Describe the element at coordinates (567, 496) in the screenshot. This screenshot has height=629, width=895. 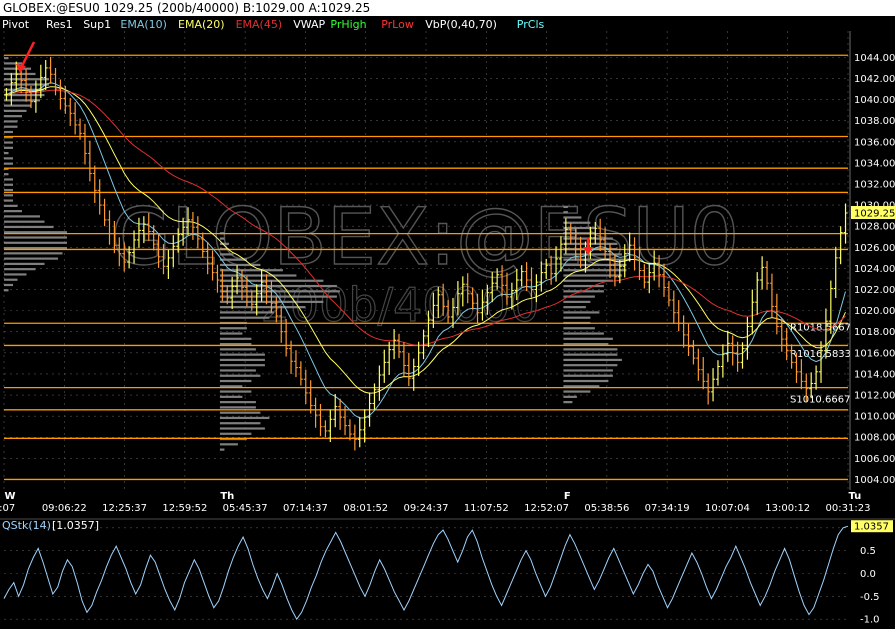
I see `day-label: F` at that location.